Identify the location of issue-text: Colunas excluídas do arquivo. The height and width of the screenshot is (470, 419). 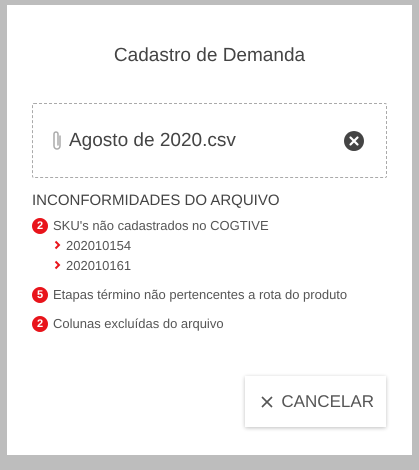
(138, 323).